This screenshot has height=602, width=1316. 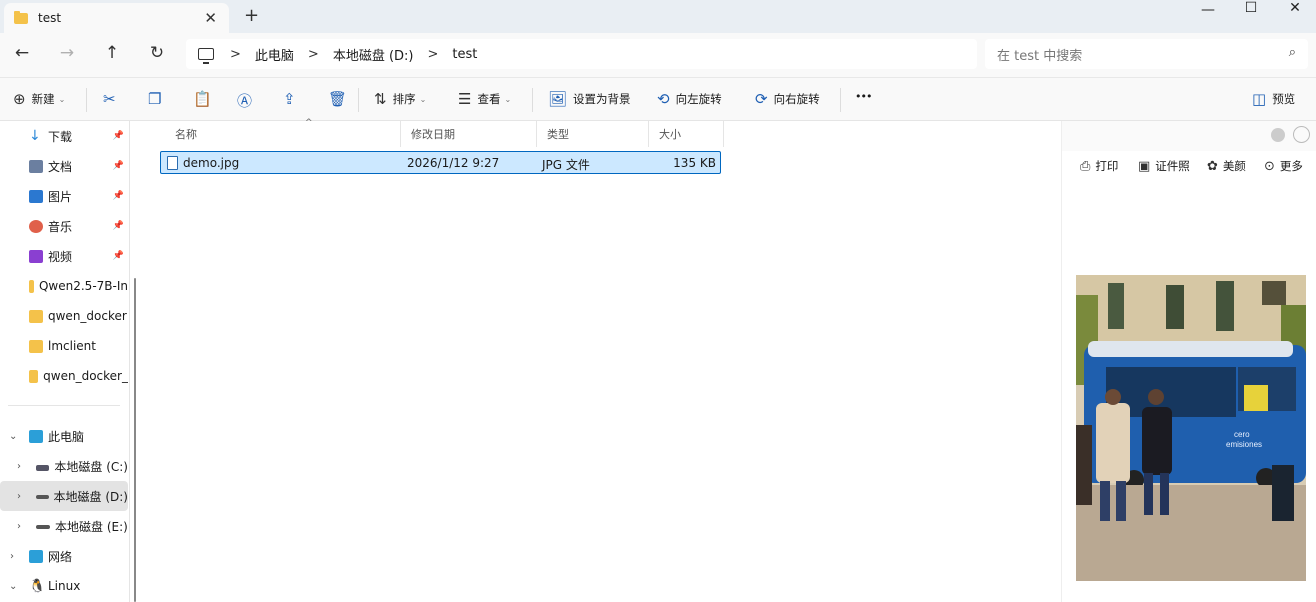 I want to click on rotate-right-label: 向右旋转, so click(x=796, y=99).